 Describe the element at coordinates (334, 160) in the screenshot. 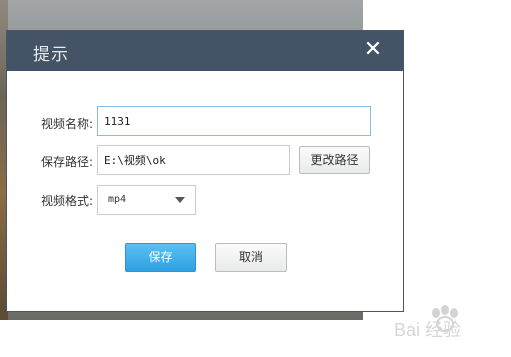

I see `change-path-button: 更改路径` at that location.